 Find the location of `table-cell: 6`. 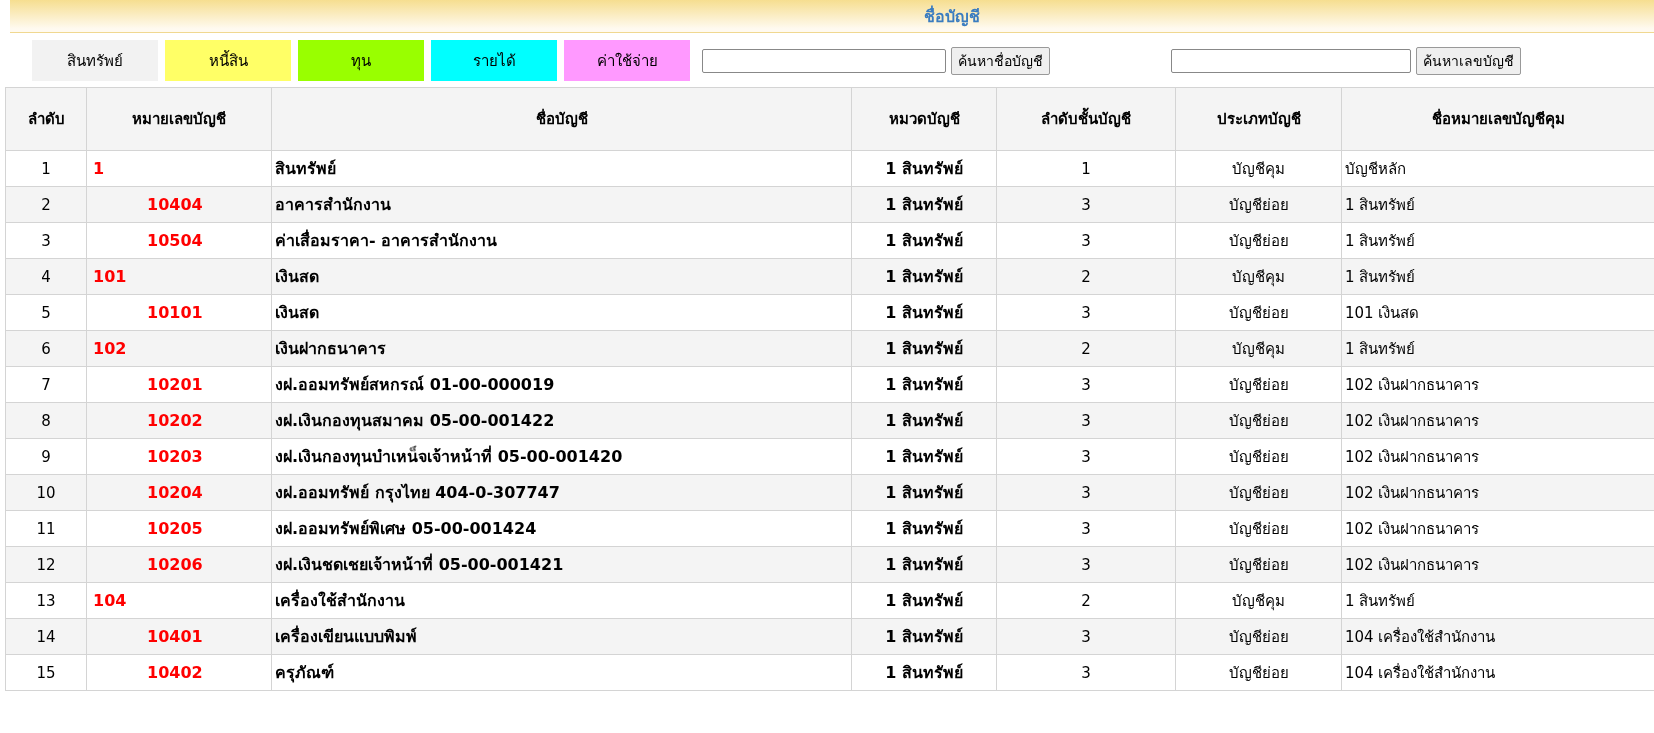

table-cell: 6 is located at coordinates (46, 348).